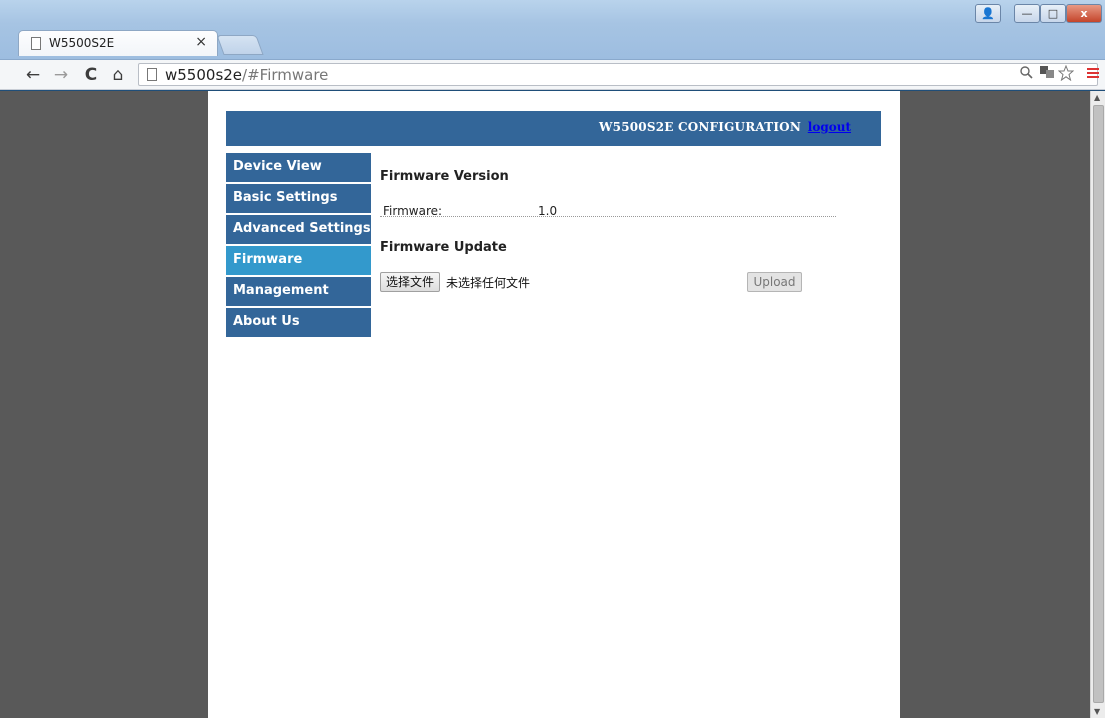 This screenshot has width=1105, height=718. I want to click on scroll-down-icon: ▼, so click(1097, 711).